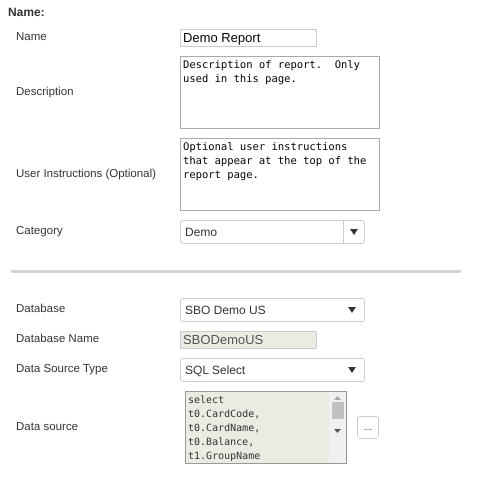 The image size is (485, 478). What do you see at coordinates (272, 310) in the screenshot?
I see `dropdown: SBO Demo US` at bounding box center [272, 310].